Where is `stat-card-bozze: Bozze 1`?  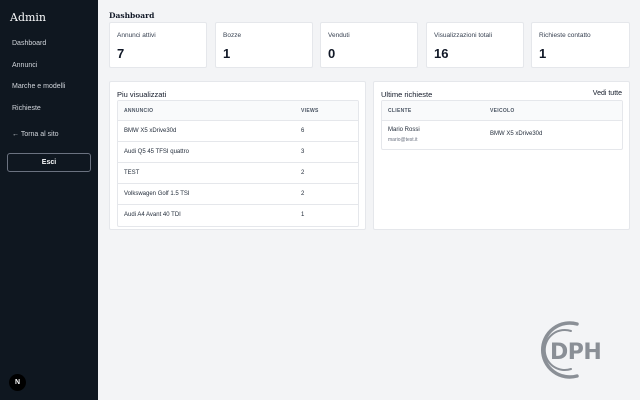 stat-card-bozze: Bozze 1 is located at coordinates (264, 45).